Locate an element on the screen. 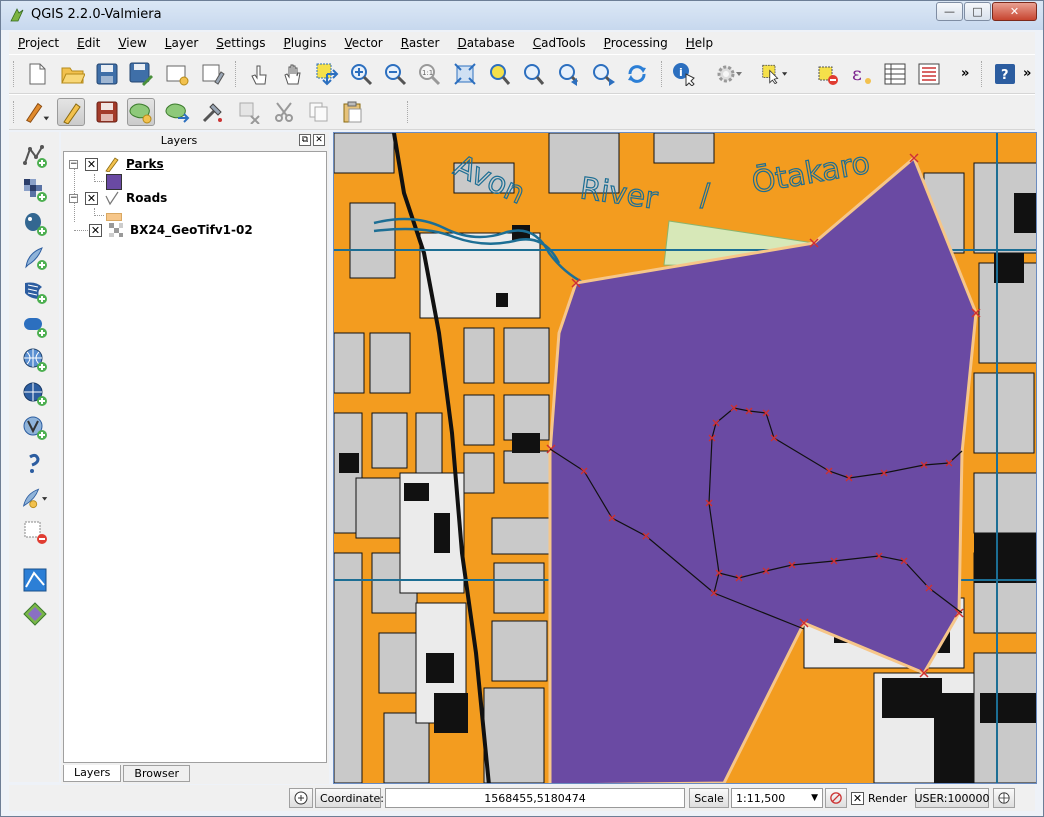 The width and height of the screenshot is (1044, 817). move-feature-icon is located at coordinates (177, 112).